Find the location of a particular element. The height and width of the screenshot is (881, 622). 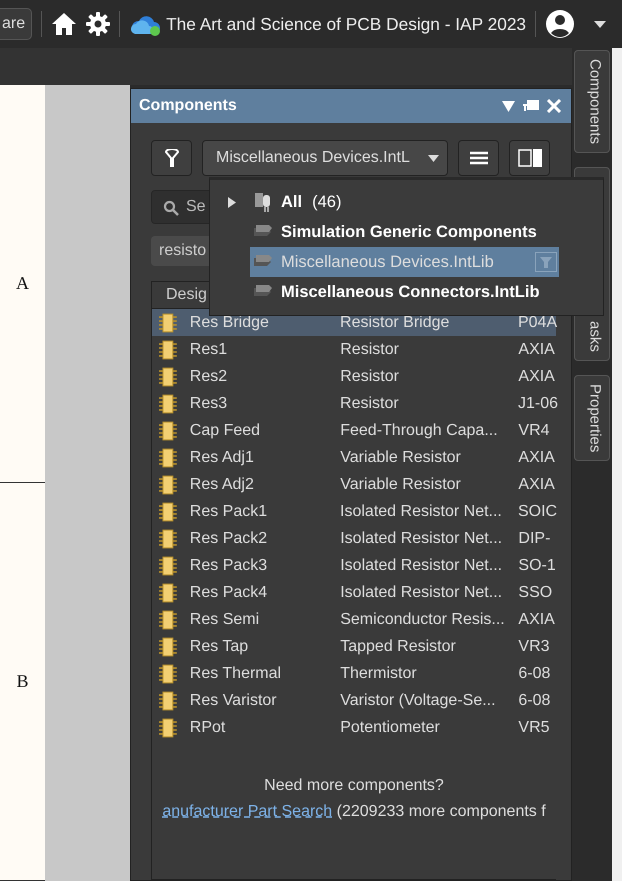

close-icon is located at coordinates (554, 106).